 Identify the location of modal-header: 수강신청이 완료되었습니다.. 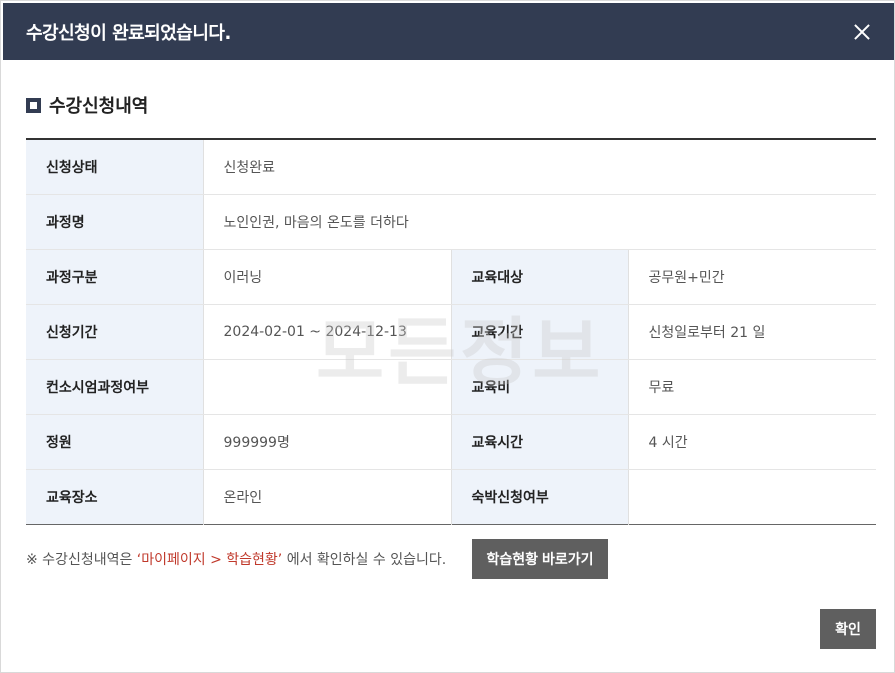
(448, 31).